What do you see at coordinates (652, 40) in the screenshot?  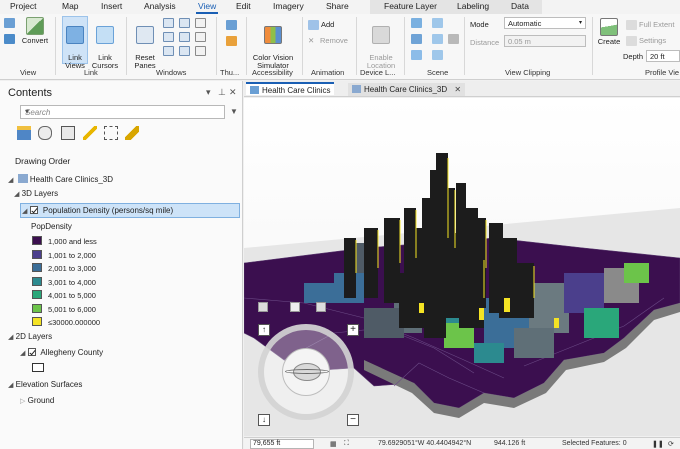 I see `settings-button: Settings` at bounding box center [652, 40].